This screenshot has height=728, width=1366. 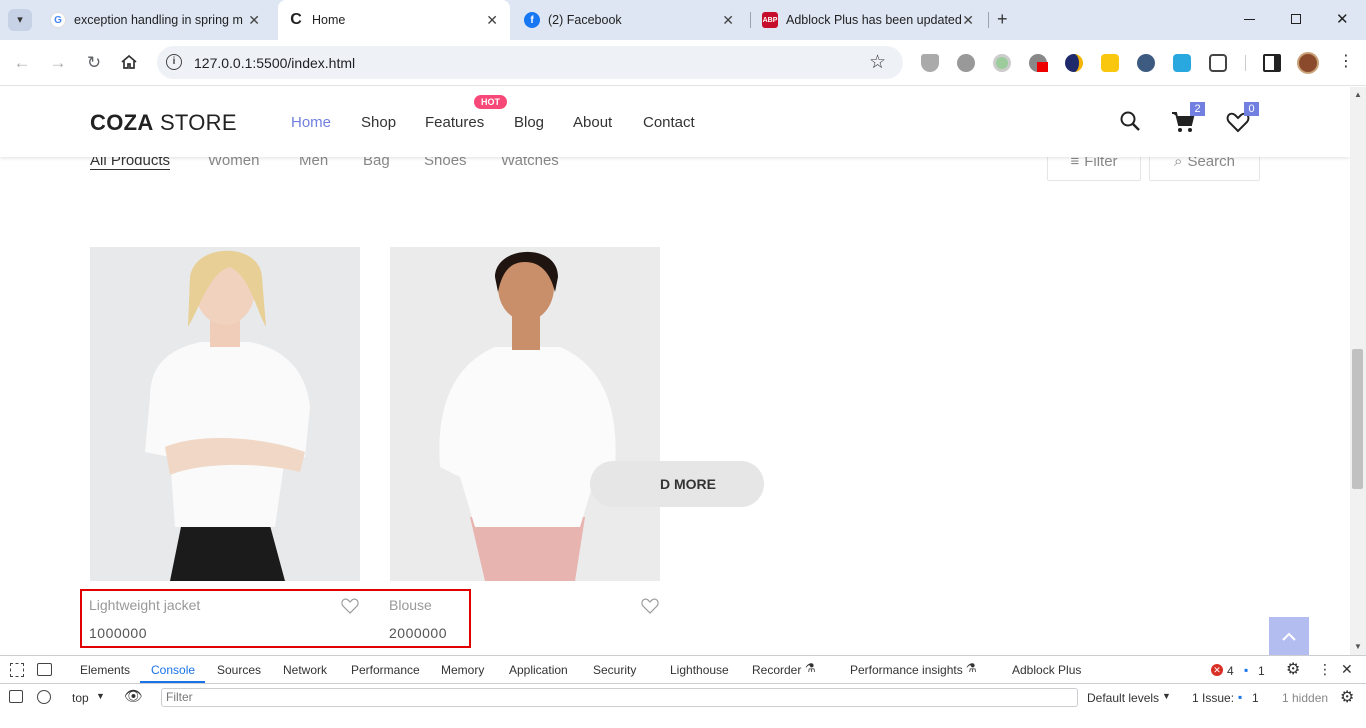 I want to click on restore-button, so click(x=1296, y=19).